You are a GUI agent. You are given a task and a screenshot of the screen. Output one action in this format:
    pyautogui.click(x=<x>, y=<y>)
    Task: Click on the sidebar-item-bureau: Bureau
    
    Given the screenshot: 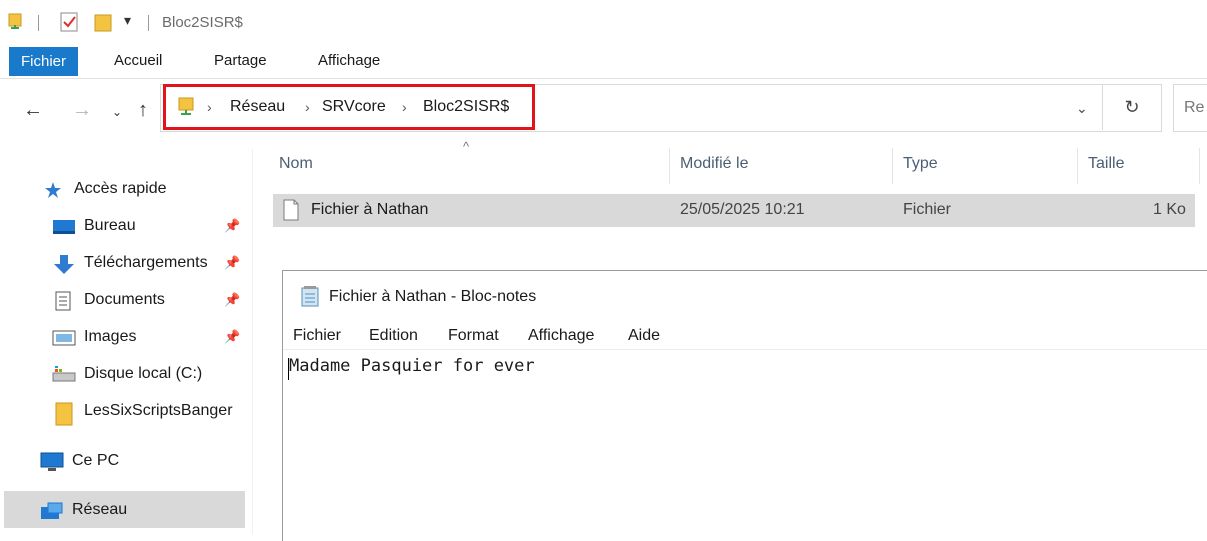 What is the action you would take?
    pyautogui.click(x=94, y=226)
    